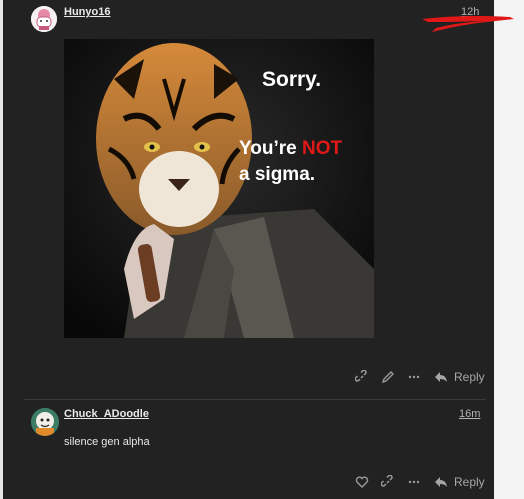 The image size is (524, 499). Describe the element at coordinates (255, 399) in the screenshot. I see `post-divider` at that location.